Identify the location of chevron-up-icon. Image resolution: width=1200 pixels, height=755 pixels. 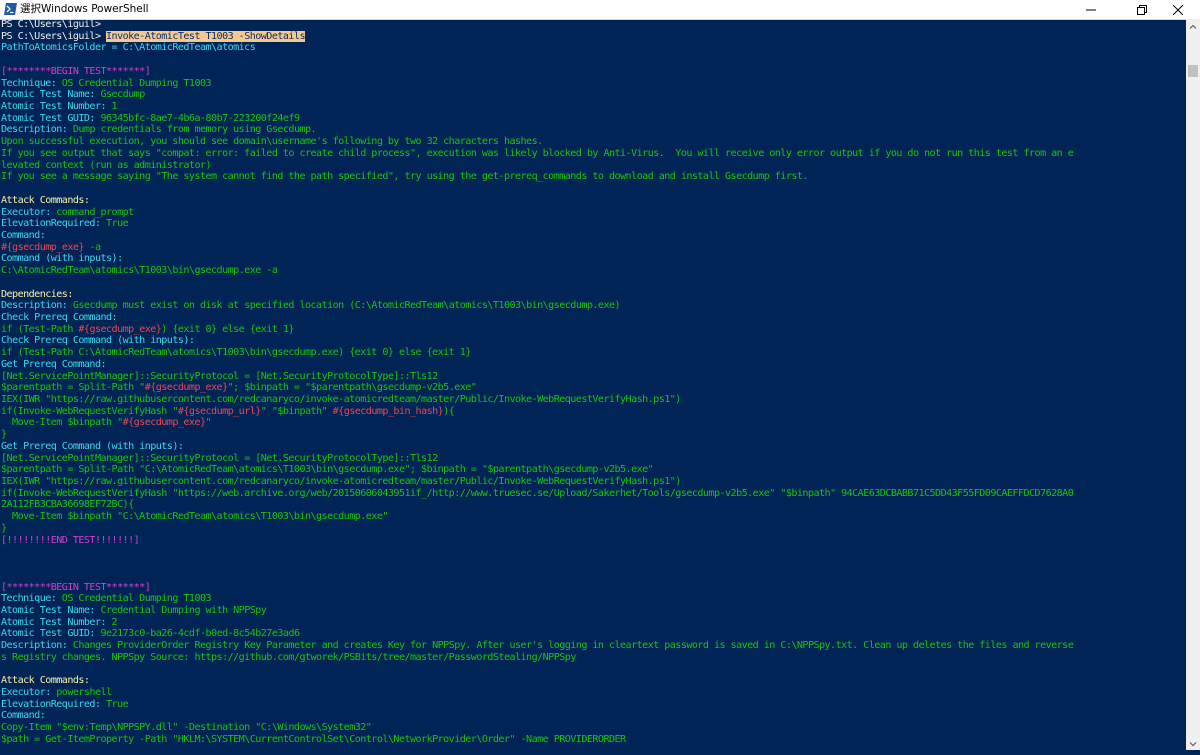
(1193, 26).